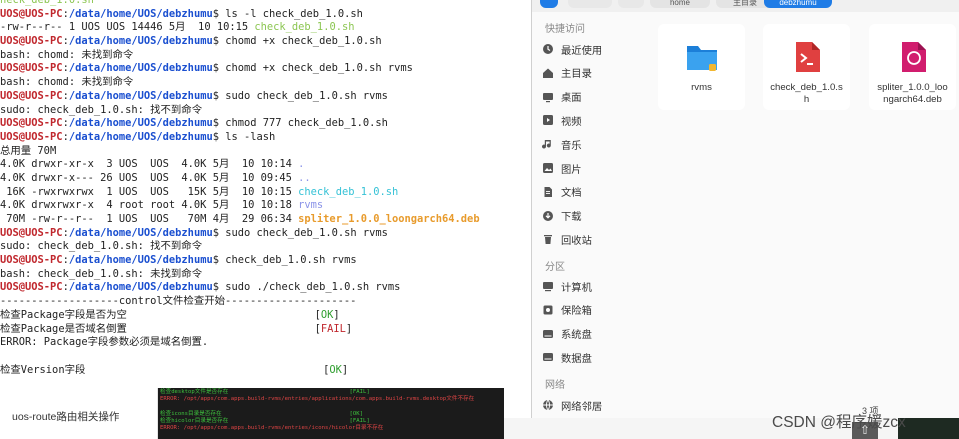 The image size is (959, 439). What do you see at coordinates (28, 150) in the screenshot?
I see `terminal-text: 总用量 70M` at bounding box center [28, 150].